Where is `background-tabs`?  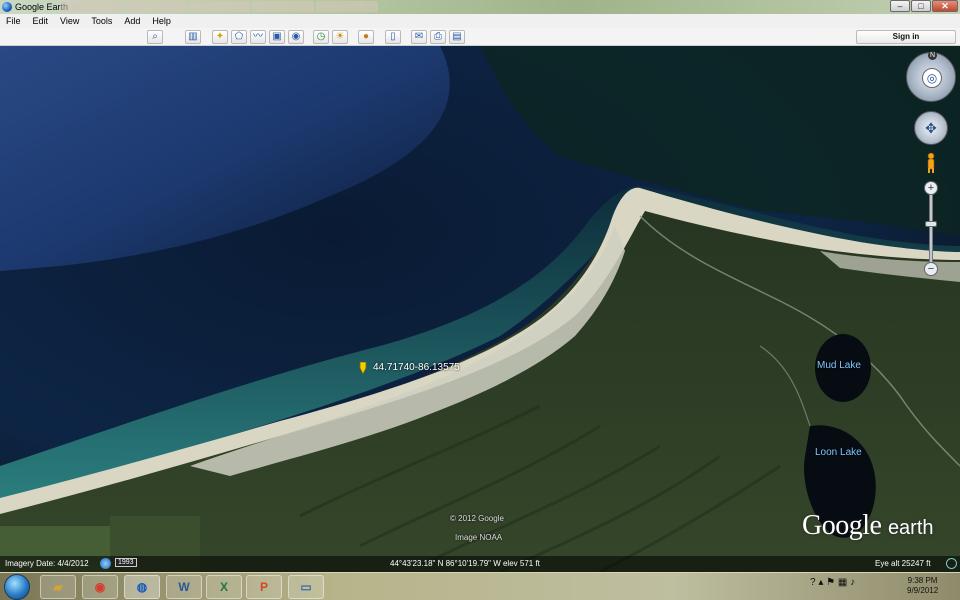
background-tabs is located at coordinates (219, 6).